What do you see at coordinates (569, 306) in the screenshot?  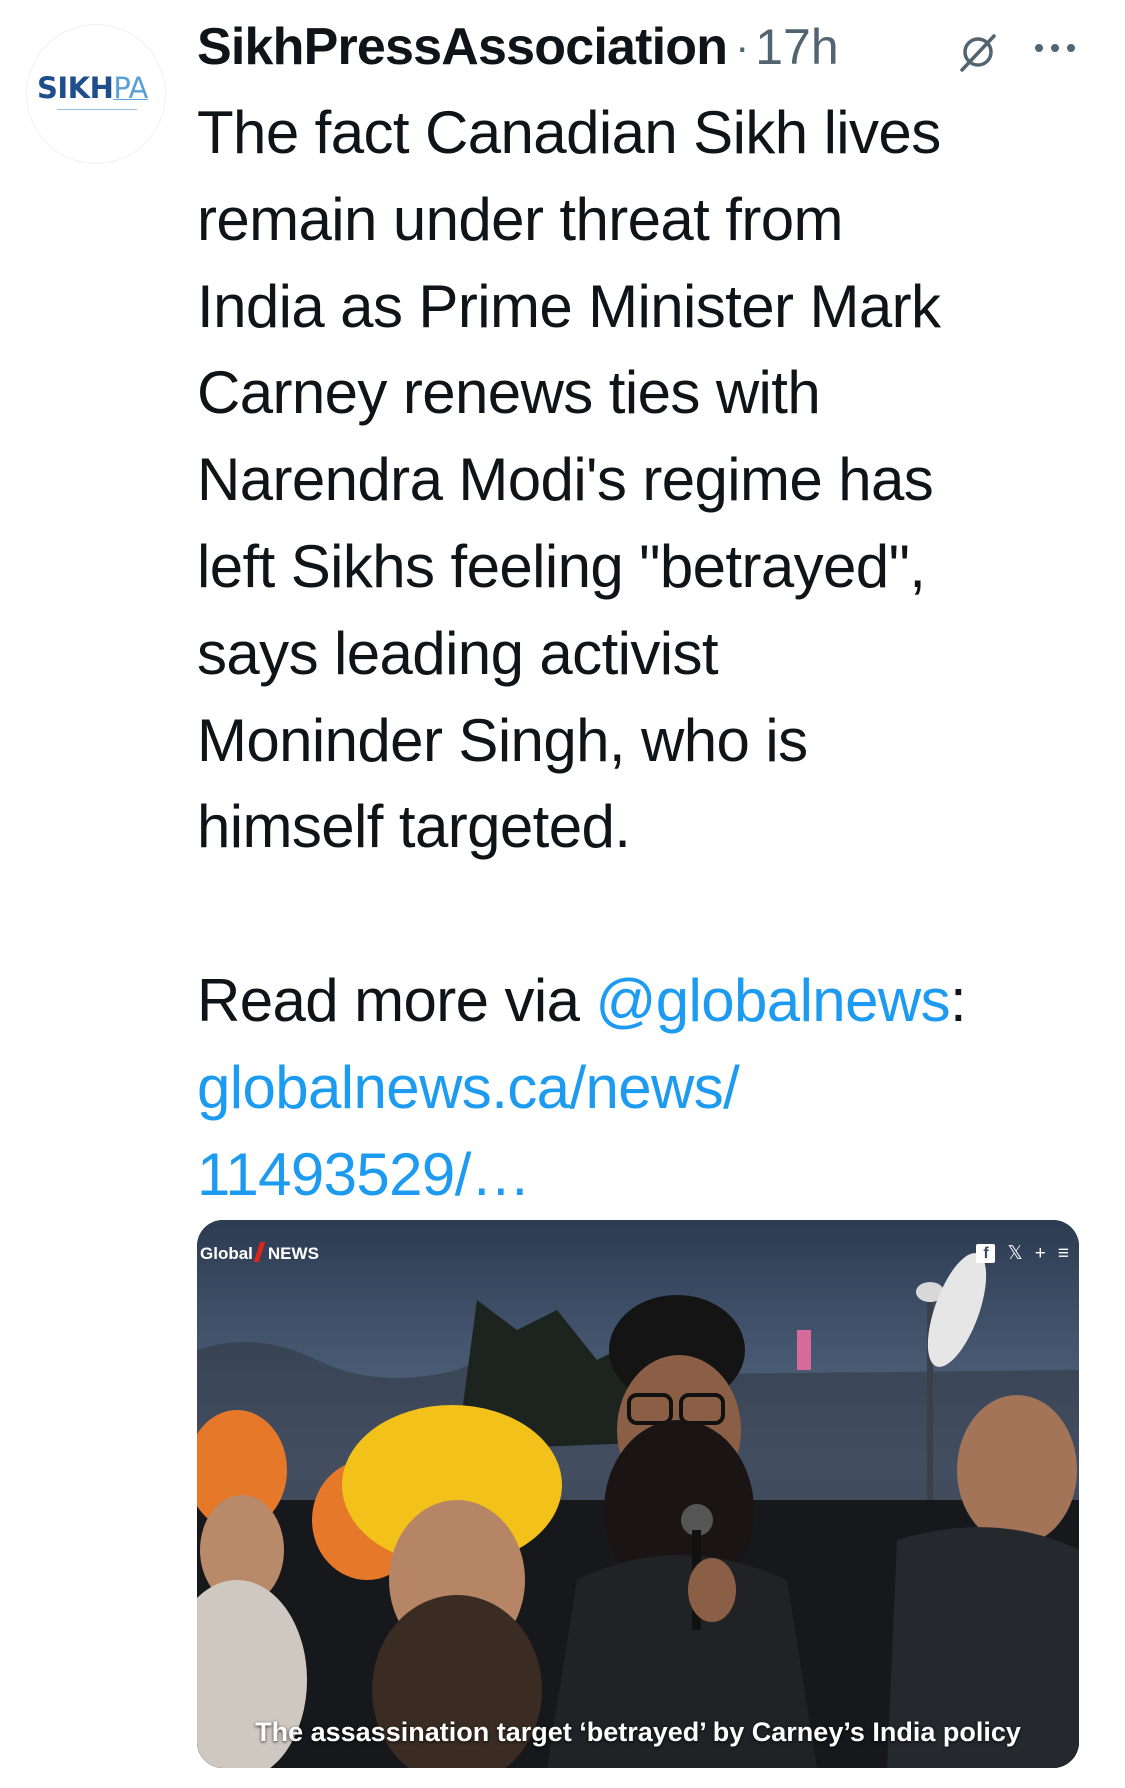 I see `tweet-line: India as Prime Minister Mark` at bounding box center [569, 306].